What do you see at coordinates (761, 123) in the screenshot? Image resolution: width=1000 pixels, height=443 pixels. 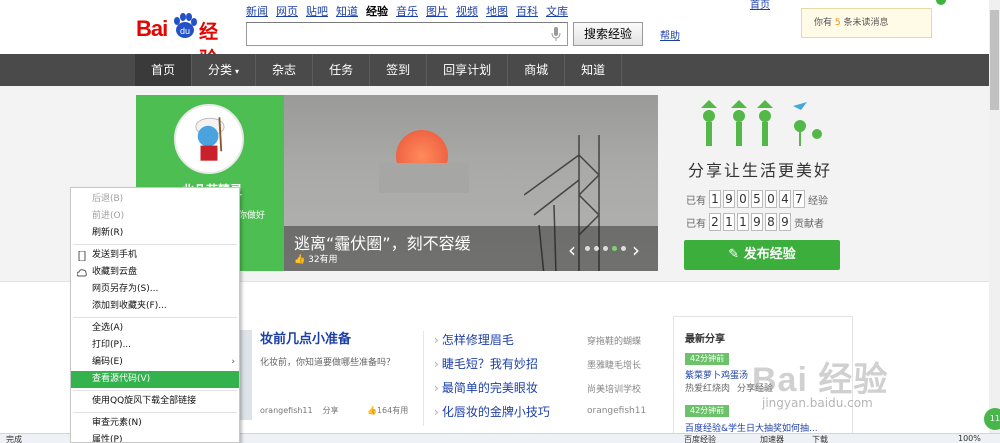 I see `people-tree-icon` at bounding box center [761, 123].